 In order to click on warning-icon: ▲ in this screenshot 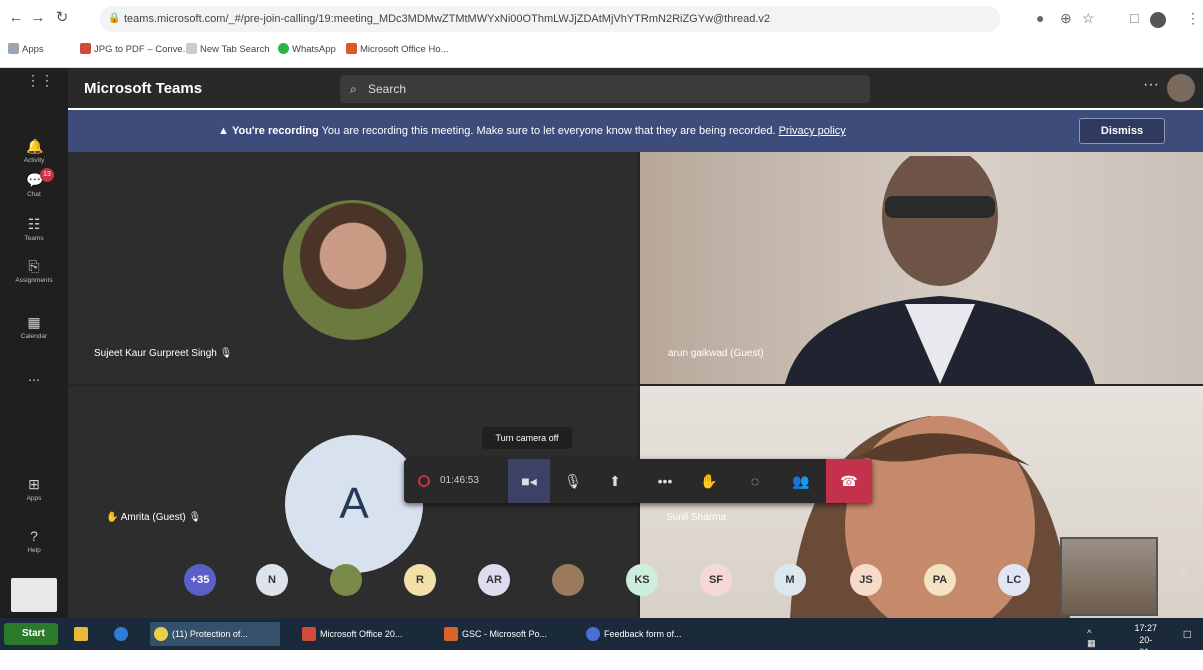, I will do `click(223, 131)`.